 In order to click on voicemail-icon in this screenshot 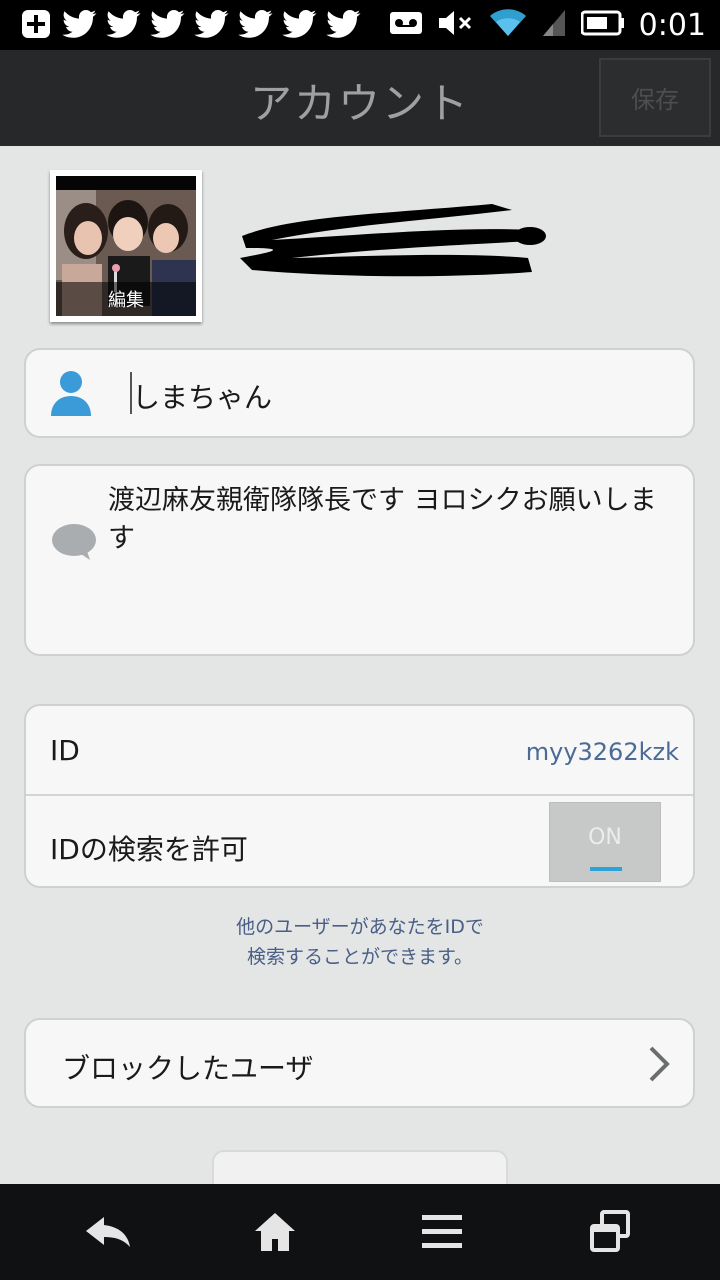, I will do `click(406, 25)`.